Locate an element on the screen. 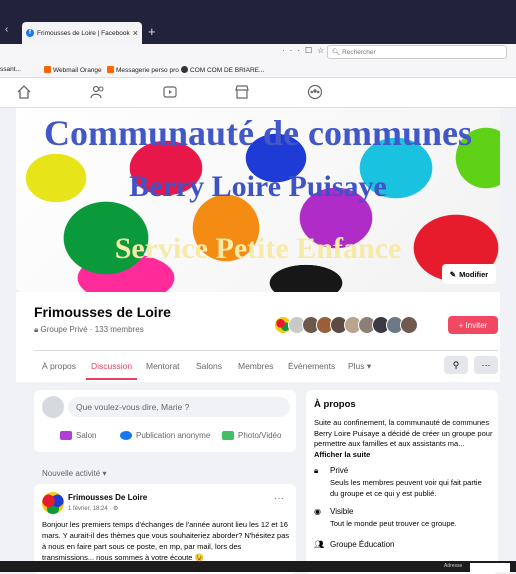 This screenshot has width=516, height=574. close-tab-icon: × is located at coordinates (135, 33).